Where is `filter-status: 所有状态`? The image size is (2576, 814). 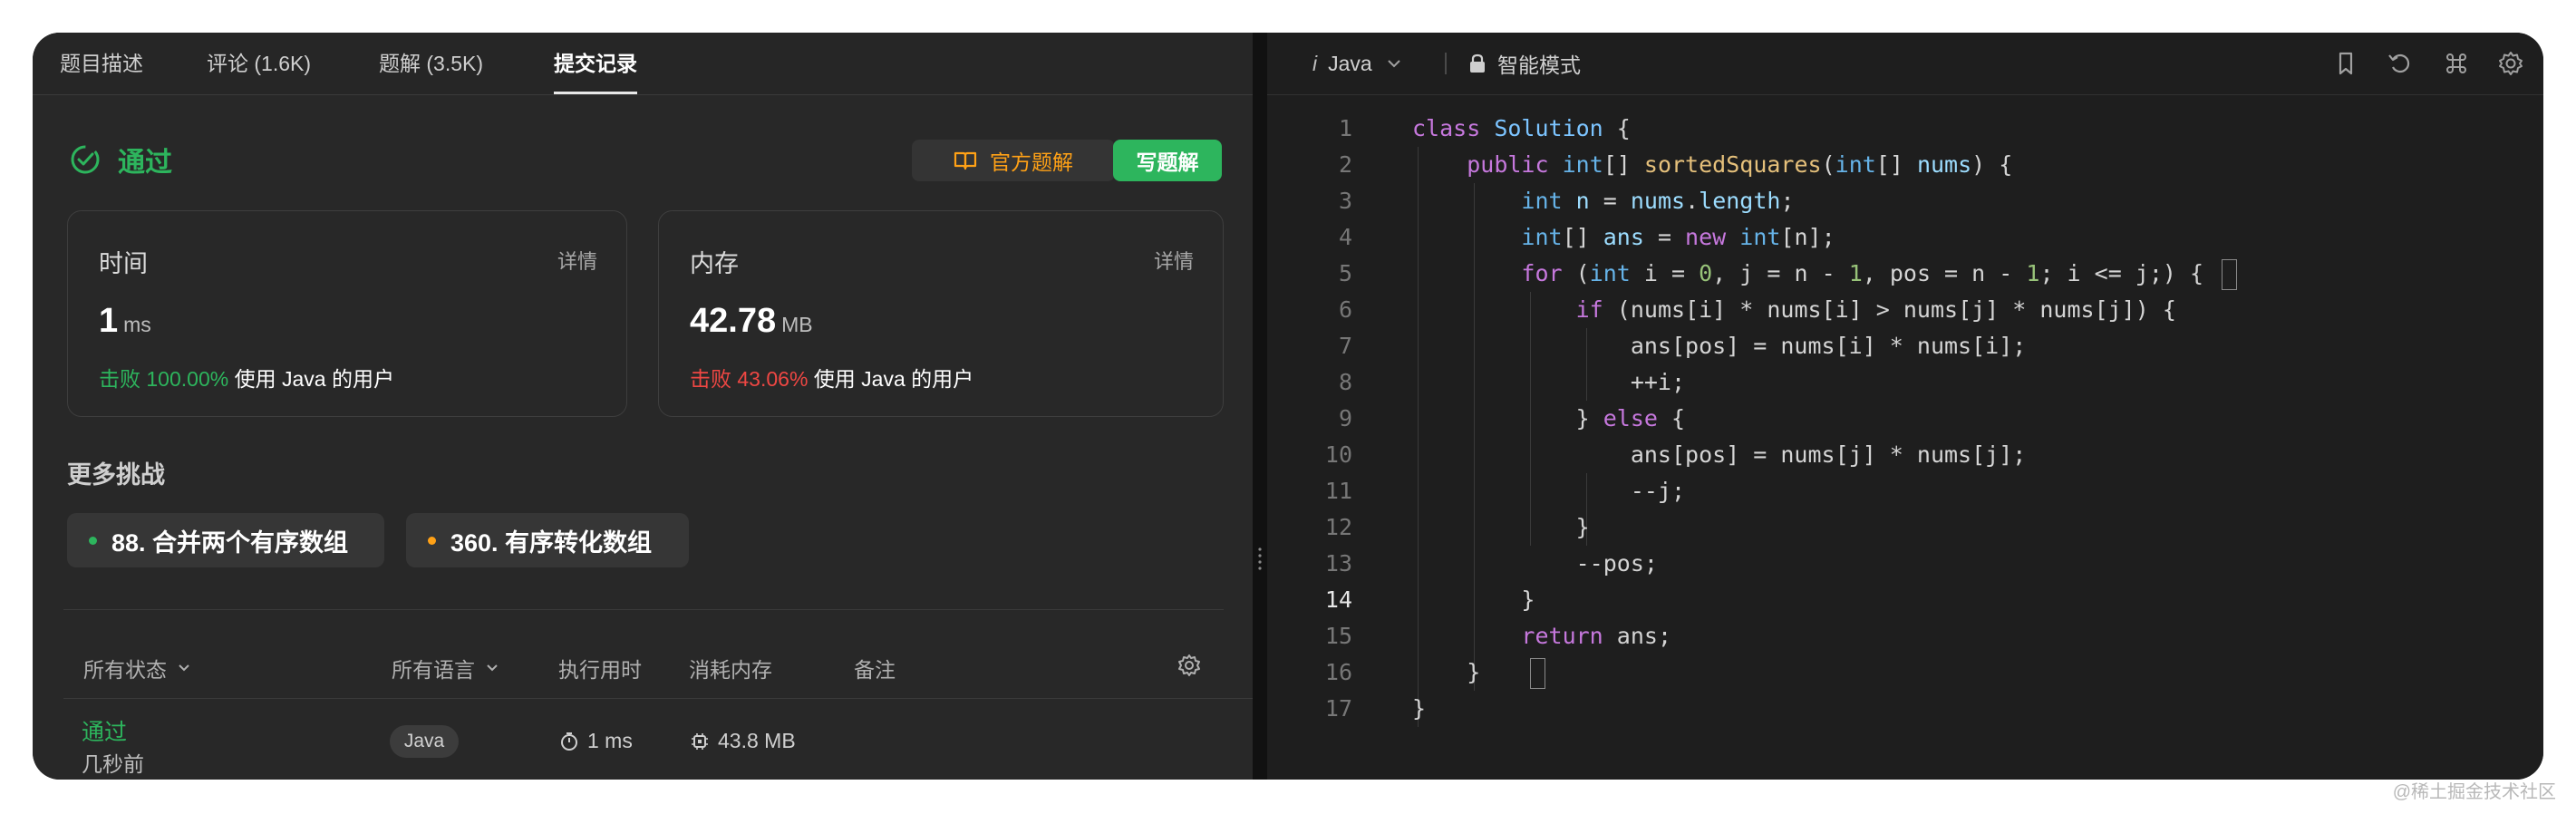 filter-status: 所有状态 is located at coordinates (137, 668).